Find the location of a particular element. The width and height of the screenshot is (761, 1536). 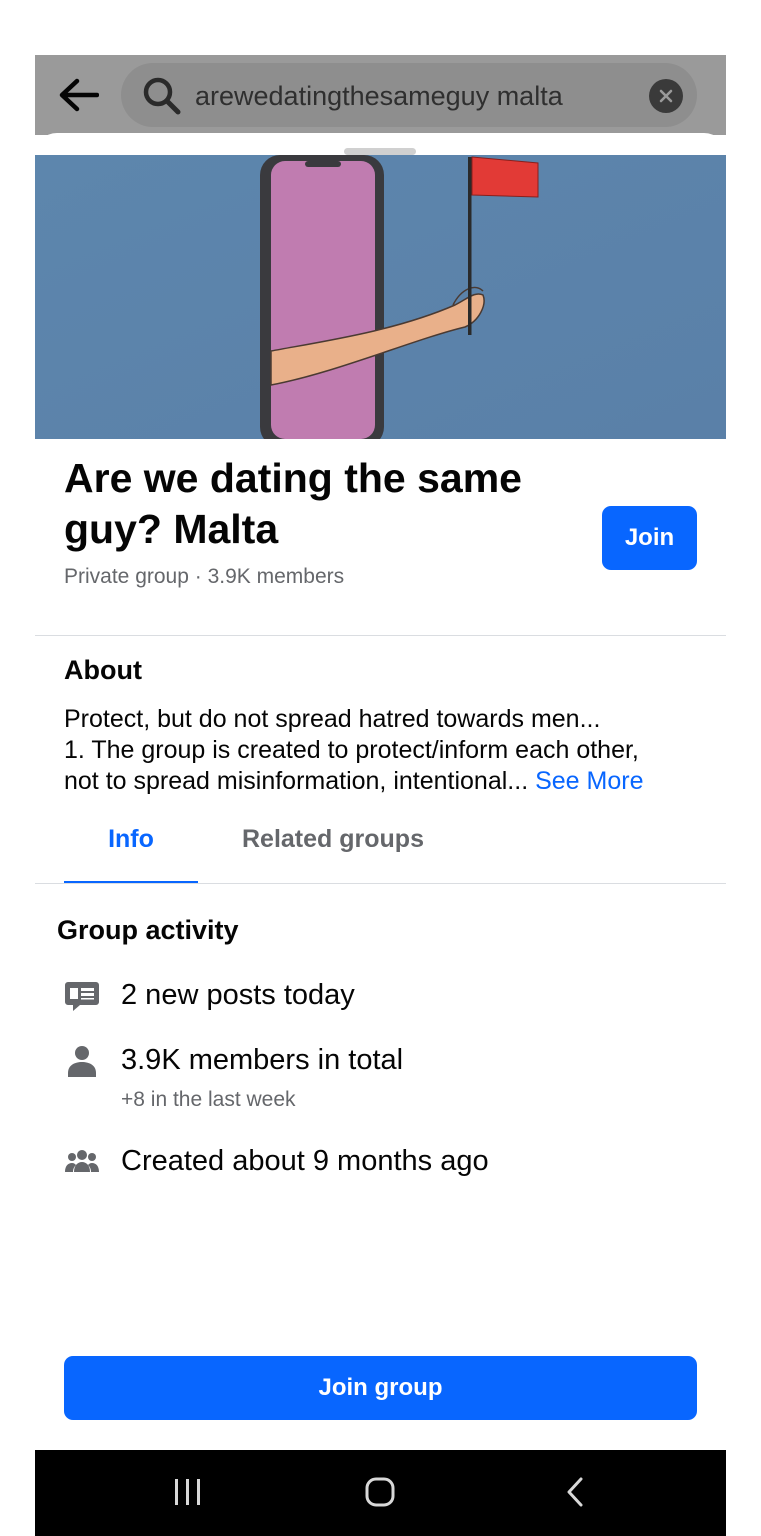

system-back-button is located at coordinates (575, 1492).